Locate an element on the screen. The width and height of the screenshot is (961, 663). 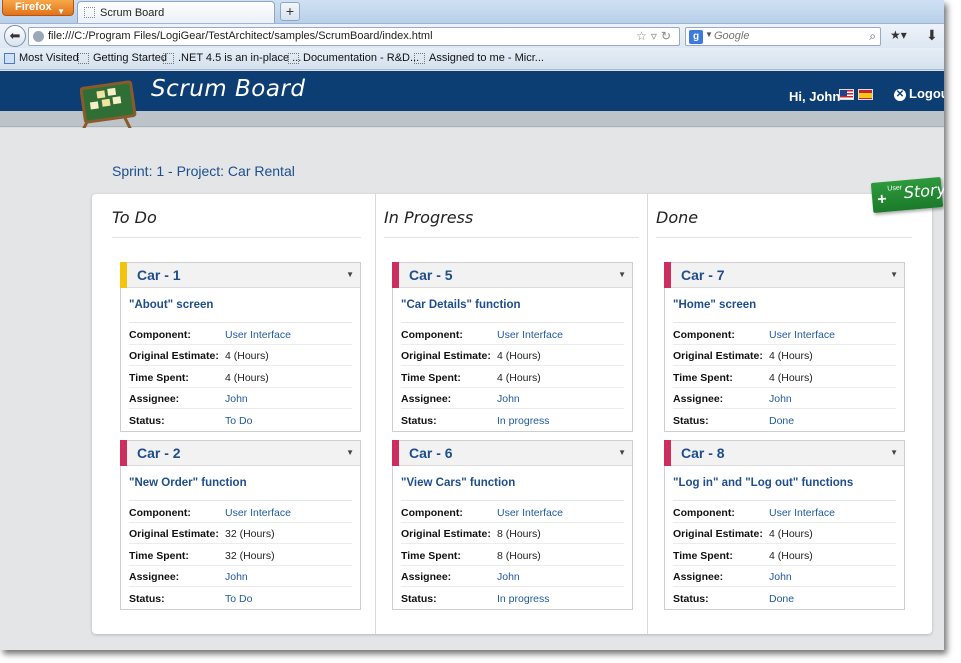
card-header: Car - 7 ▼ is located at coordinates (784, 275).